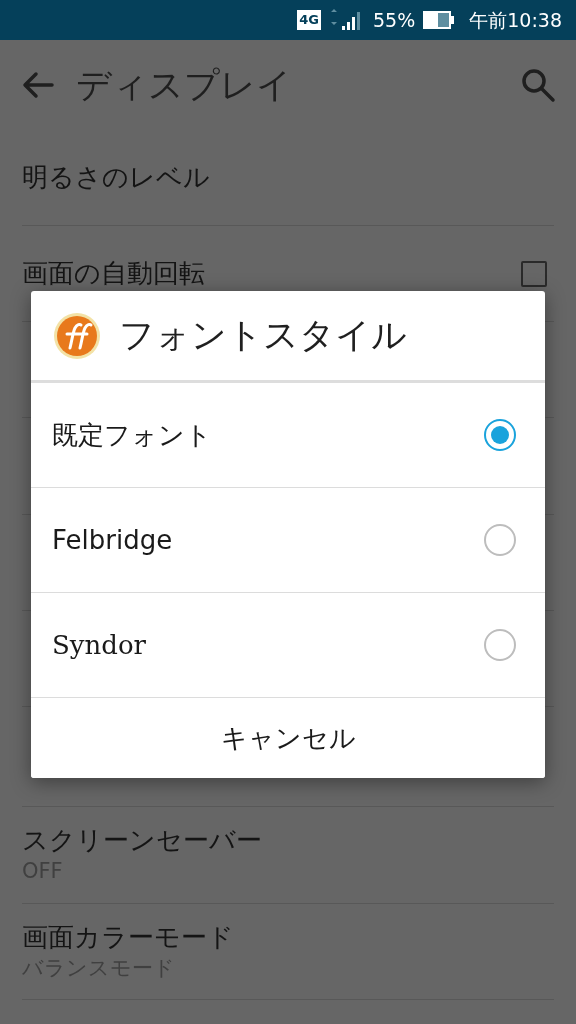  Describe the element at coordinates (288, 738) in the screenshot. I see `cancel-button: キャンセル` at that location.